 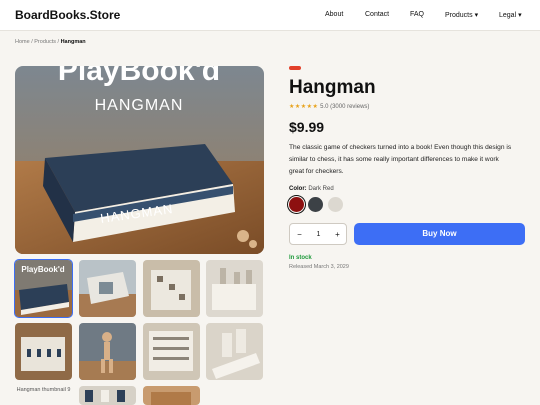 What do you see at coordinates (315, 204) in the screenshot?
I see `color-swatch-charcoal` at bounding box center [315, 204].